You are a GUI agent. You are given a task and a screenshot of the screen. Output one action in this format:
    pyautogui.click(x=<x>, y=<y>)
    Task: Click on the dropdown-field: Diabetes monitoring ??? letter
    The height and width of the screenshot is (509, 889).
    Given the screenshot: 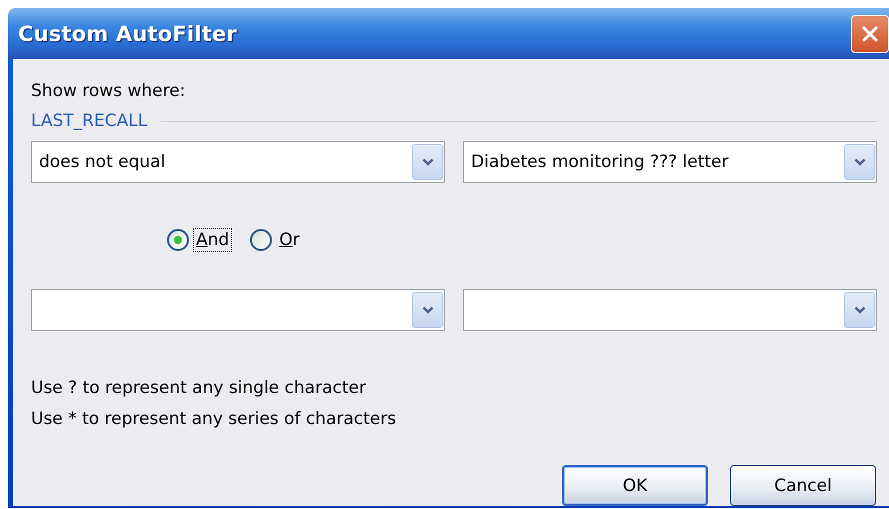 What is the action you would take?
    pyautogui.click(x=670, y=162)
    